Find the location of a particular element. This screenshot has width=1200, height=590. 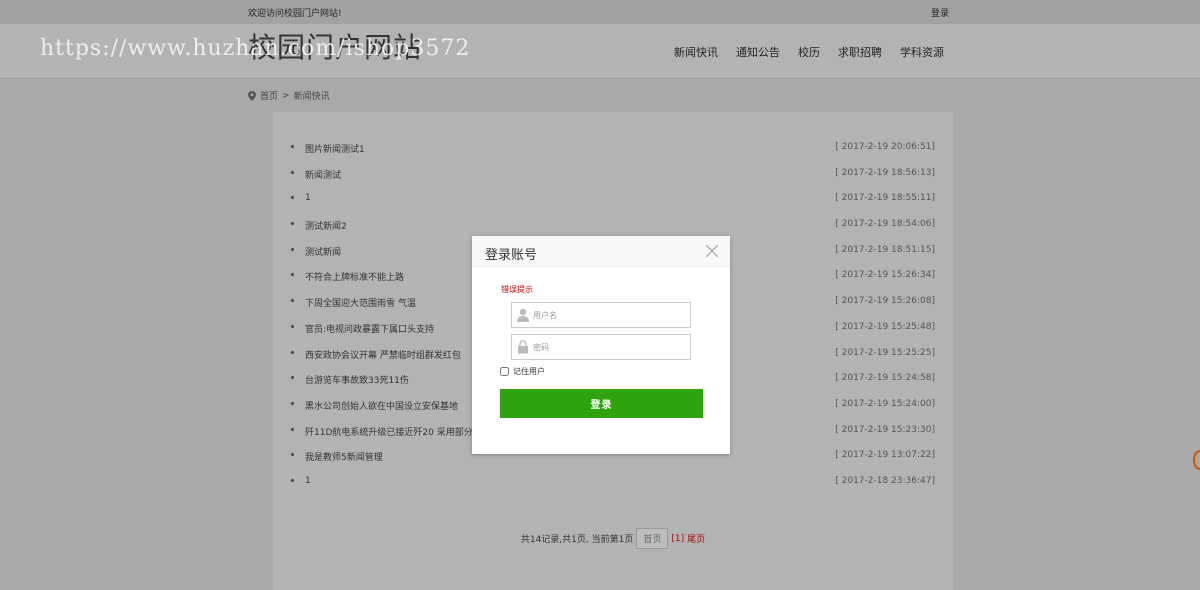

modal-header: 登录账号 is located at coordinates (601, 251).